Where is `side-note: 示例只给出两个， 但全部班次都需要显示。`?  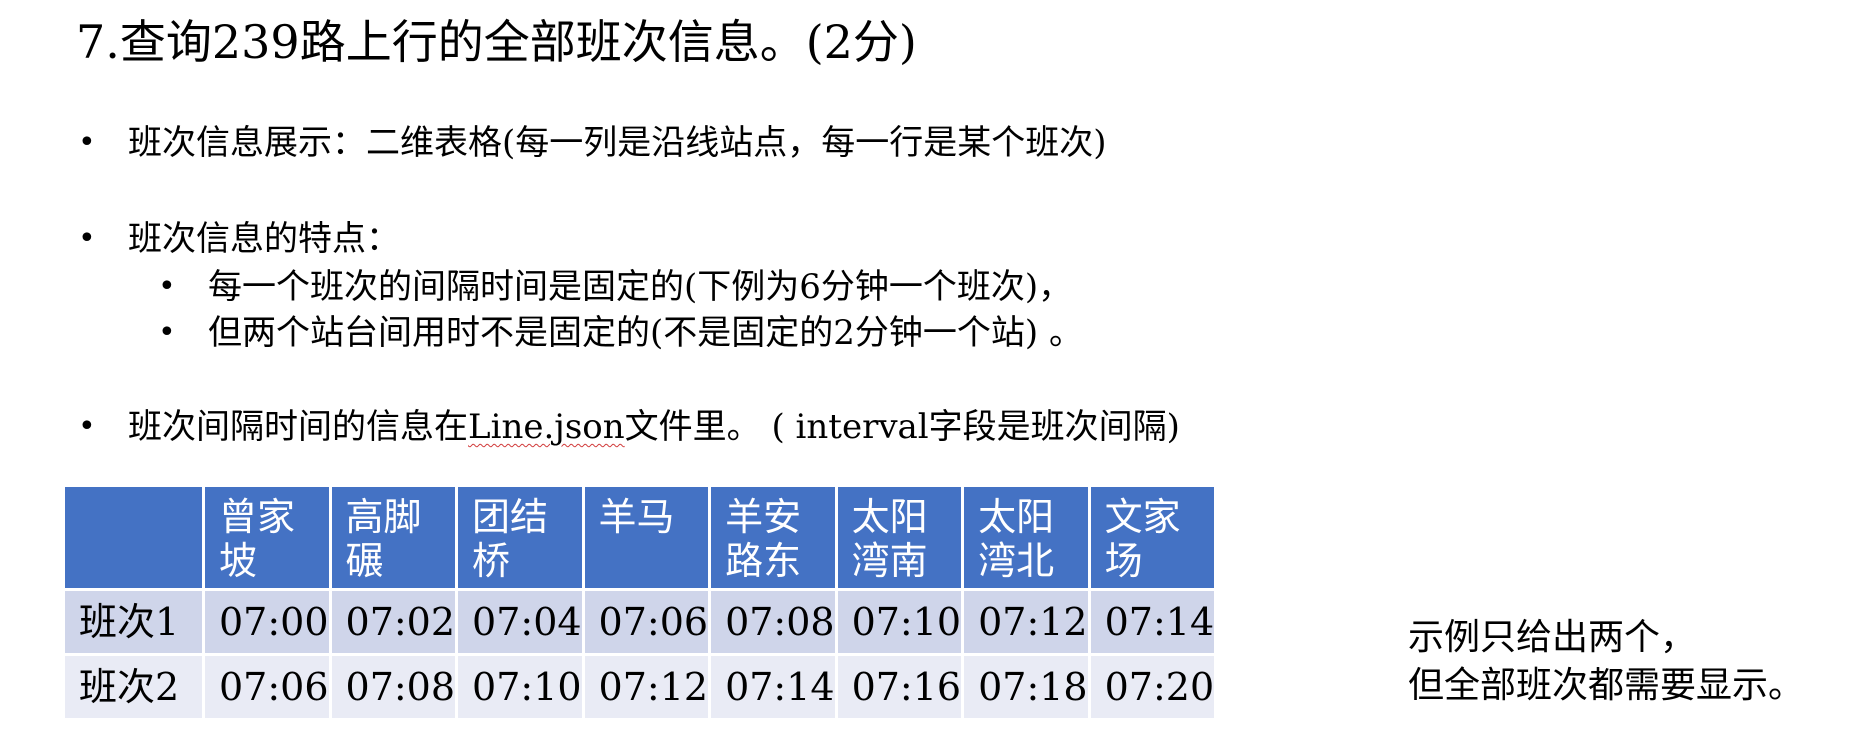
side-note: 示例只给出两个， 但全部班次都需要显示。 is located at coordinates (1606, 662).